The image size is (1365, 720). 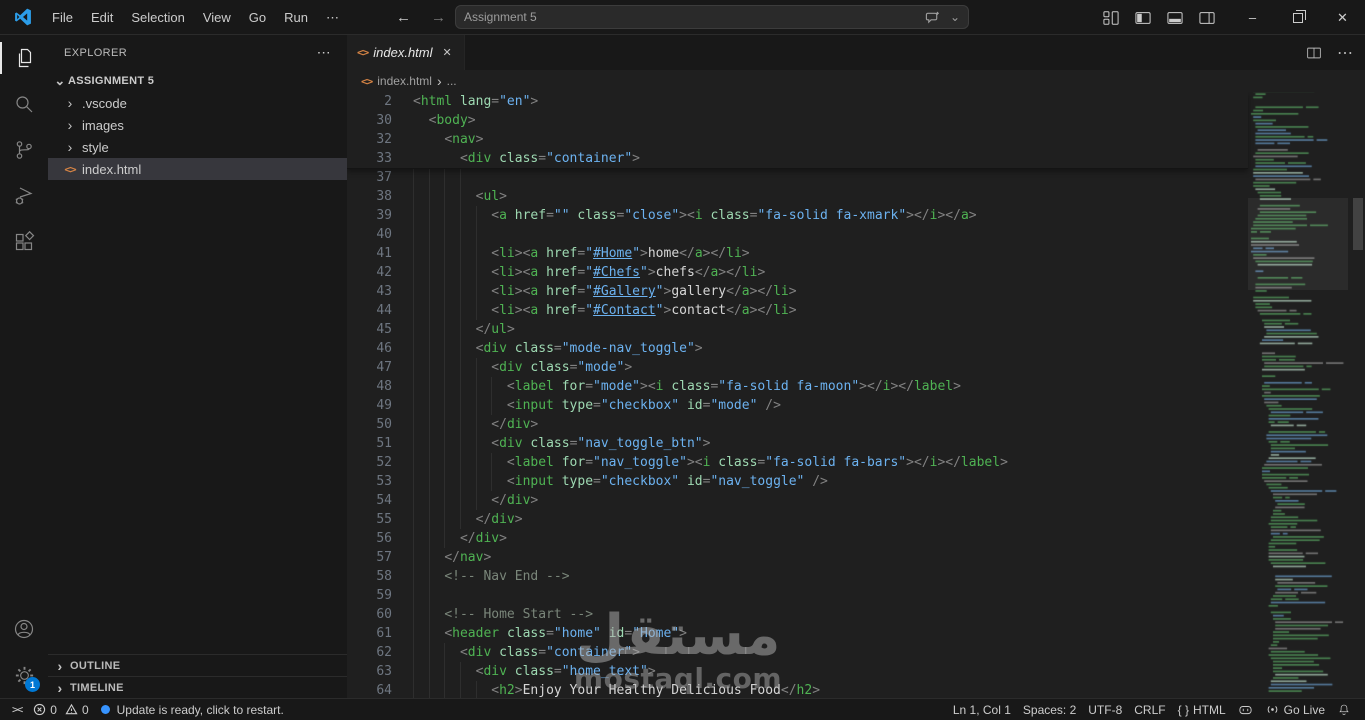 I want to click on extensions-activity-button, so click(x=24, y=242).